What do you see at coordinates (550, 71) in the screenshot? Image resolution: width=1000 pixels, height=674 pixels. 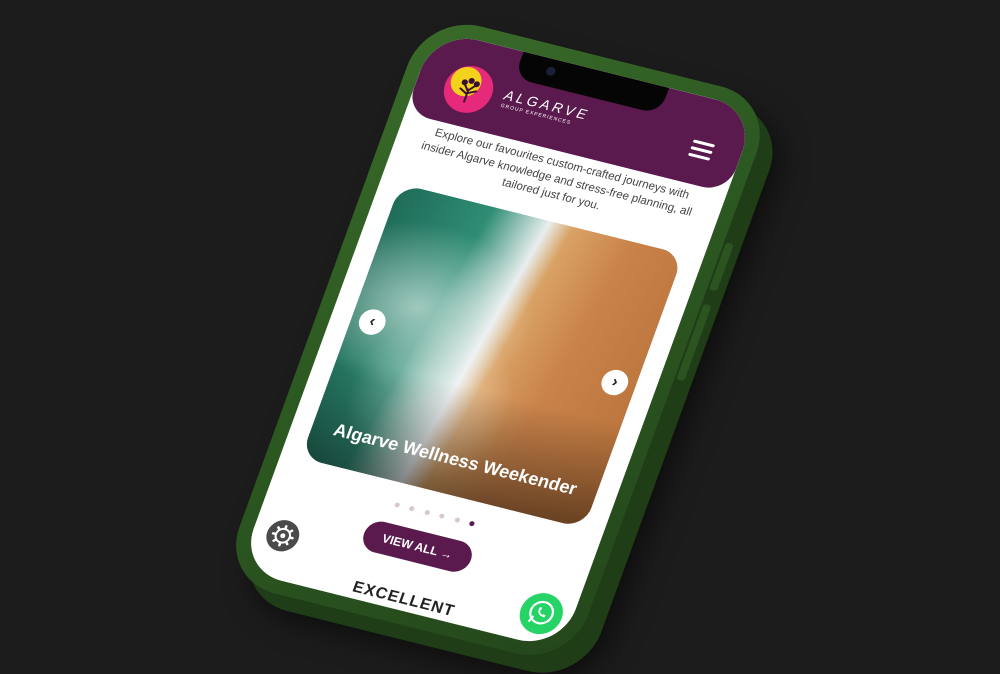 I see `camera-icon` at bounding box center [550, 71].